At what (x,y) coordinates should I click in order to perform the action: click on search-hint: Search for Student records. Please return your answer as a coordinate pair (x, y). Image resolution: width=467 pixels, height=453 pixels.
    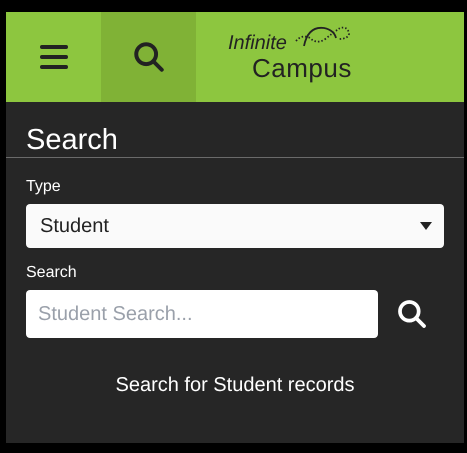
    Looking at the image, I should click on (235, 385).